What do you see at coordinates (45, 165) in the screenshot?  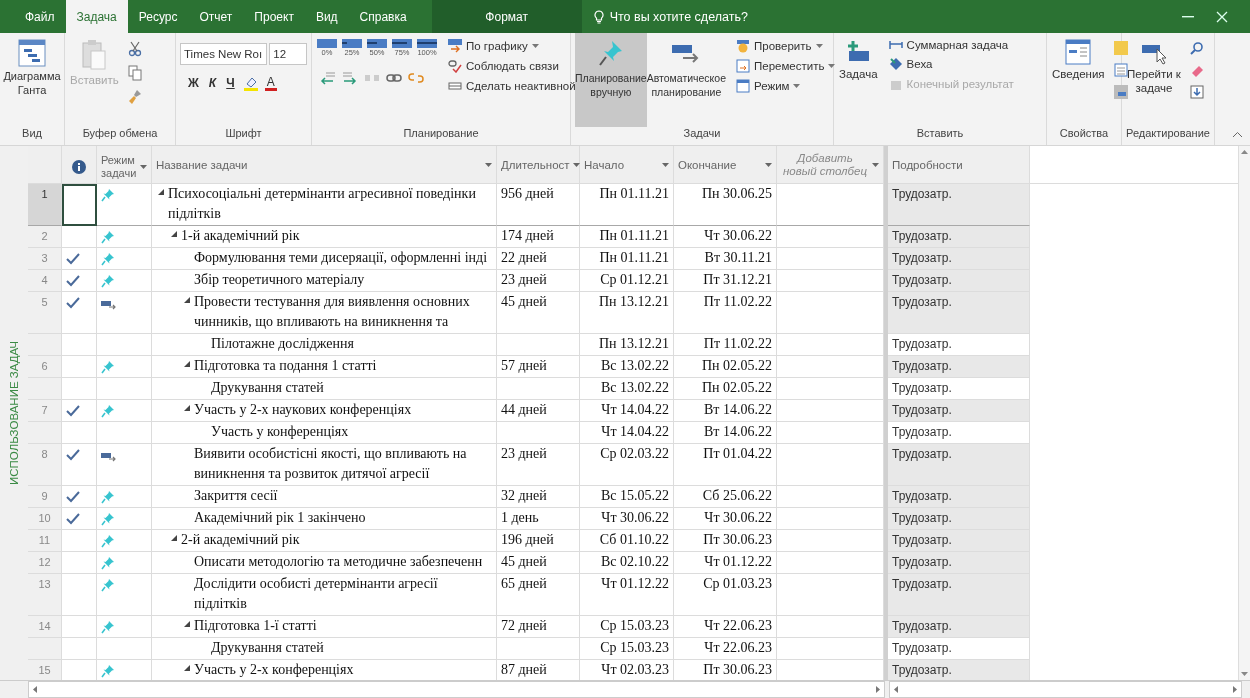 I see `select-all-cell` at bounding box center [45, 165].